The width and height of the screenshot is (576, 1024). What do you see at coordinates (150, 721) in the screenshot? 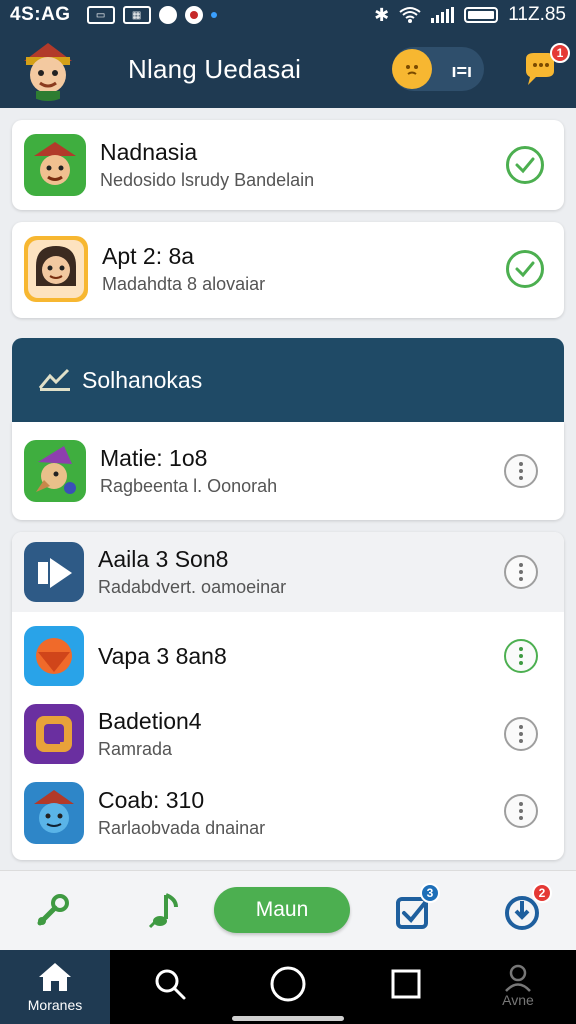
I see `list-item-title: Badetion4` at bounding box center [150, 721].